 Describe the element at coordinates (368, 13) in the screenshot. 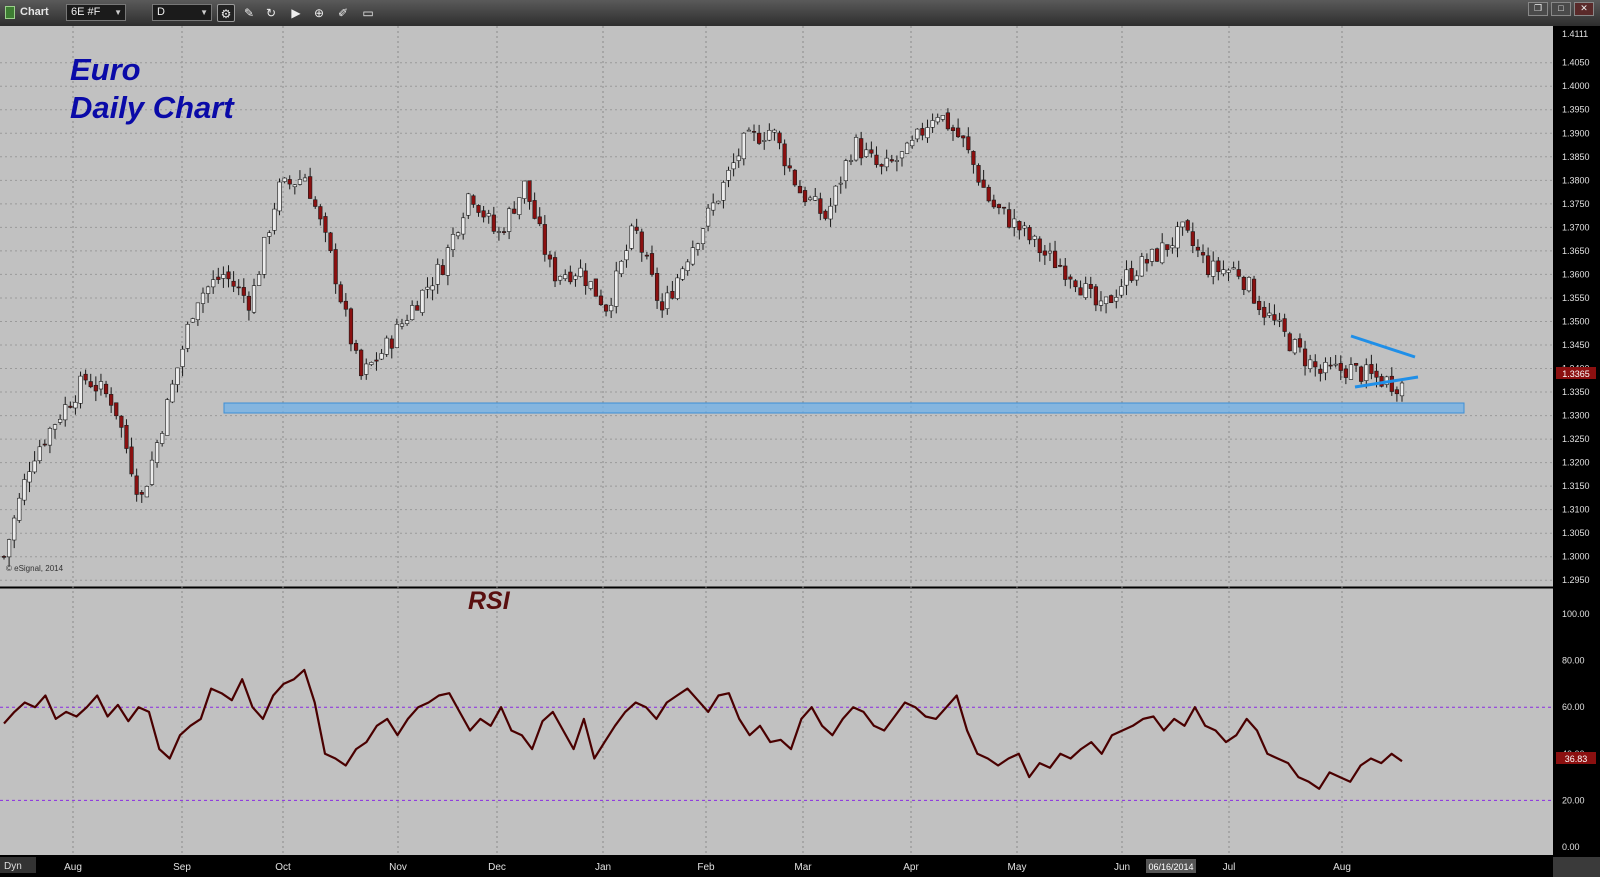

I see `window-button: ▭` at that location.